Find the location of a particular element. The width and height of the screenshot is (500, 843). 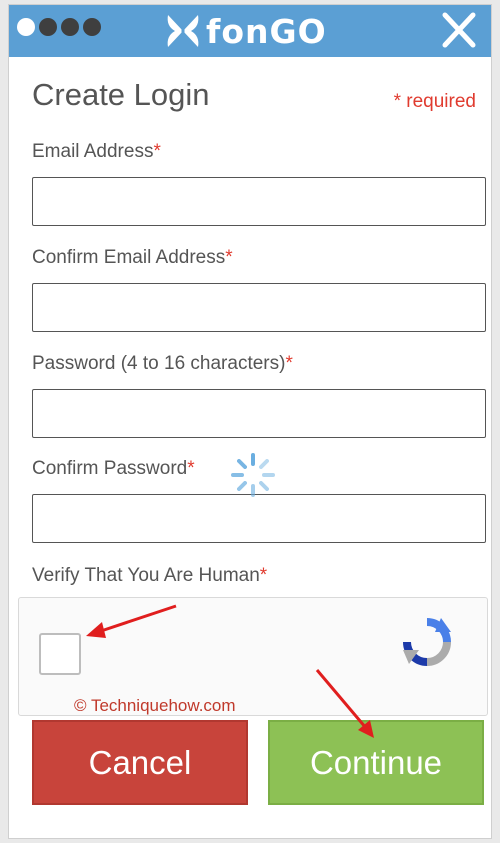

confirm-email-label-text: Confirm Email Address is located at coordinates (129, 257).